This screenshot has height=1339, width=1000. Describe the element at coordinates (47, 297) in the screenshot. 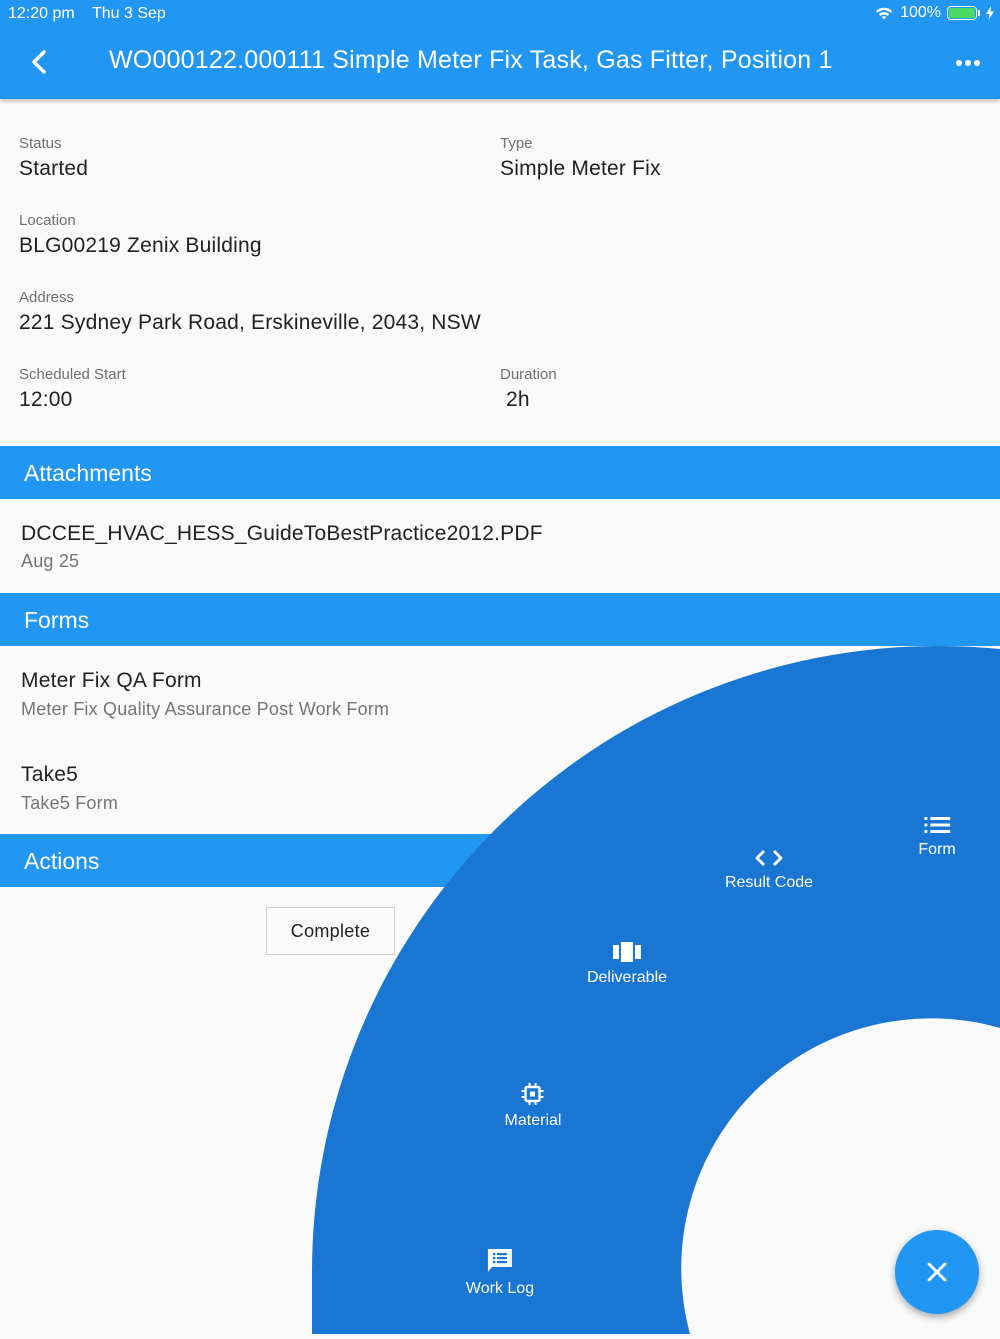

I see `address-label: Address` at that location.